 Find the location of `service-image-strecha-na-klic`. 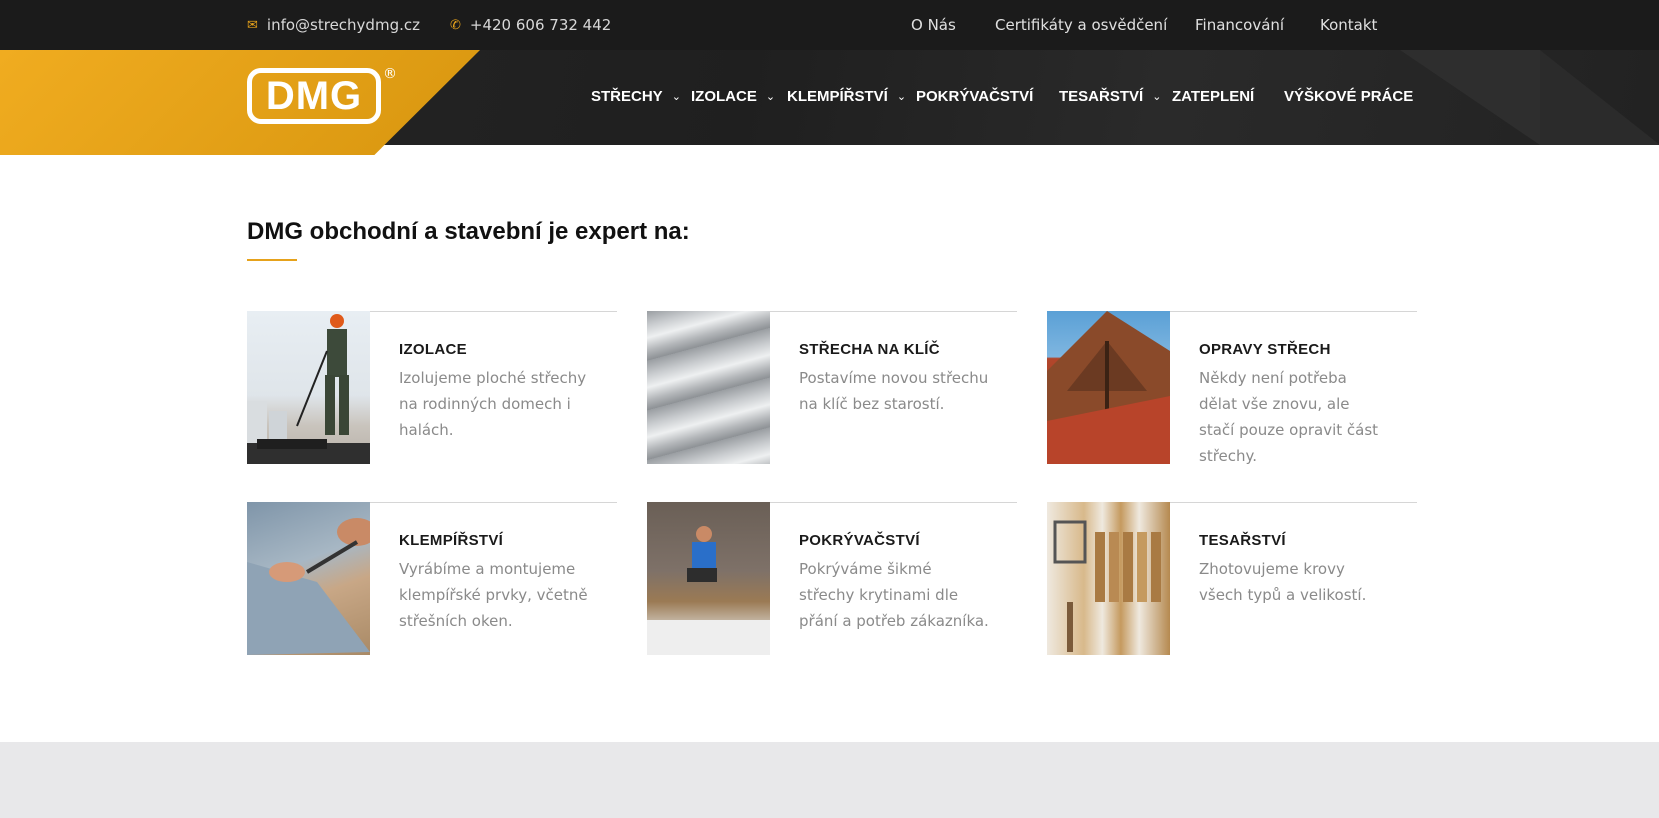

service-image-strecha-na-klic is located at coordinates (708, 387).